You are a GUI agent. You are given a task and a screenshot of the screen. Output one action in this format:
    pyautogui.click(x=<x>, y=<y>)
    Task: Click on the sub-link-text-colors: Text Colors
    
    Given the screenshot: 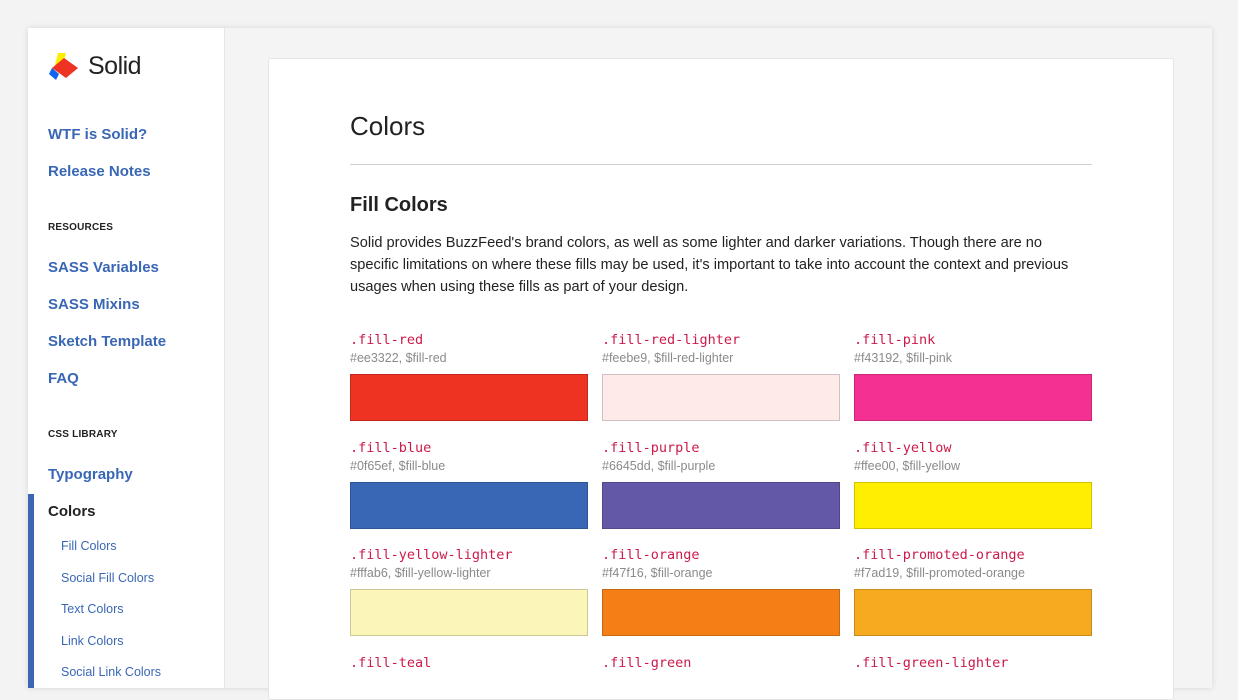 What is the action you would take?
    pyautogui.click(x=92, y=609)
    